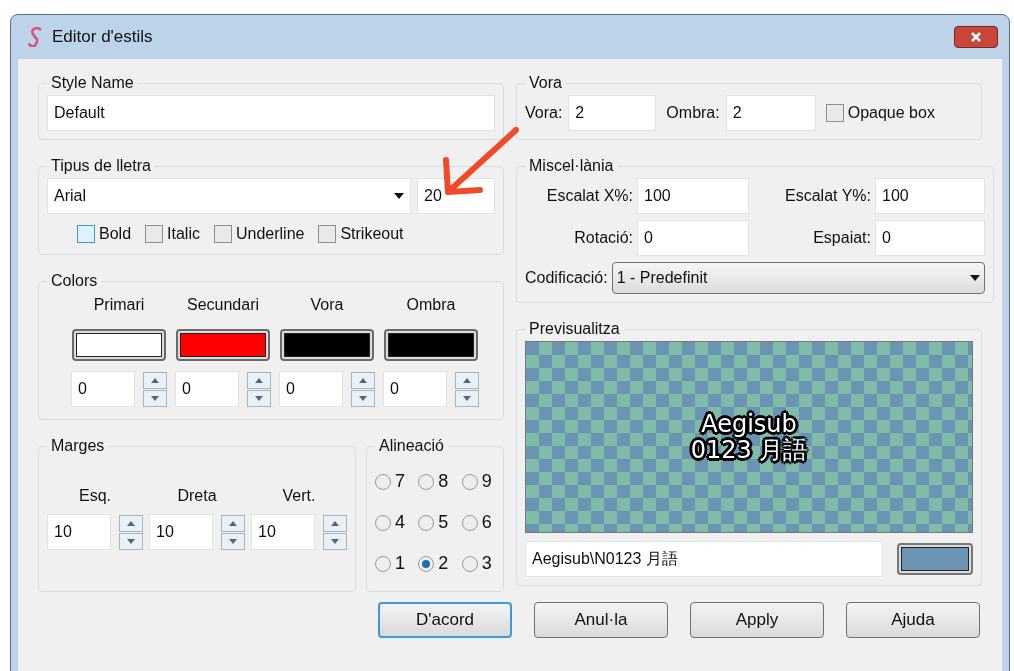  I want to click on checkbox: Strikeout, so click(361, 234).